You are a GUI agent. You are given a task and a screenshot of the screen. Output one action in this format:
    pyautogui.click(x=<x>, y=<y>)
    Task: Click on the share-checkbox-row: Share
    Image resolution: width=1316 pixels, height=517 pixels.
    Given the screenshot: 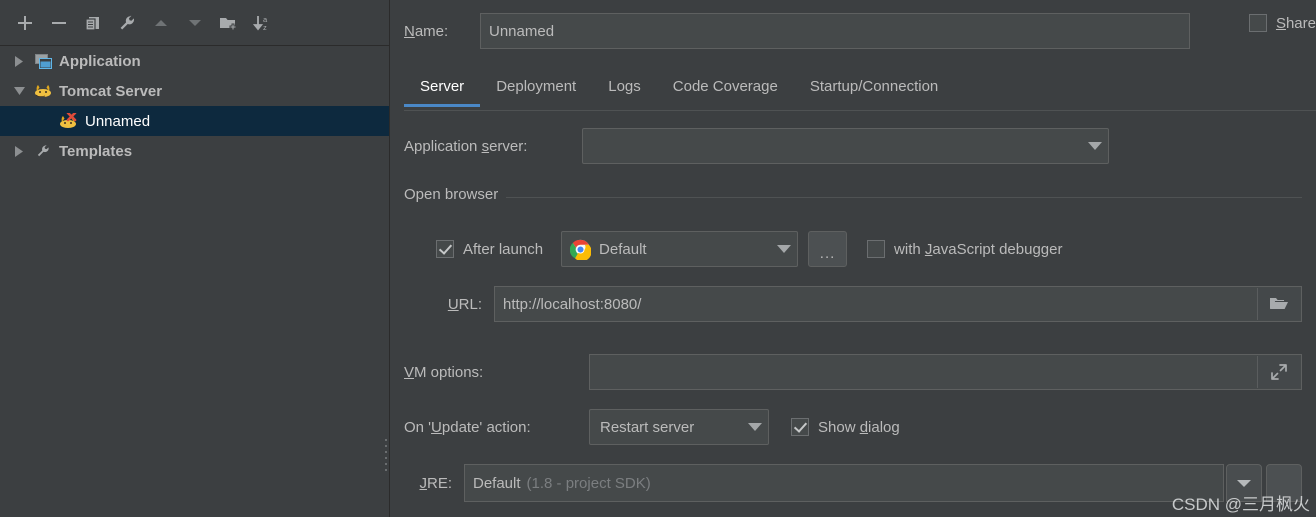 What is the action you would take?
    pyautogui.click(x=1282, y=23)
    